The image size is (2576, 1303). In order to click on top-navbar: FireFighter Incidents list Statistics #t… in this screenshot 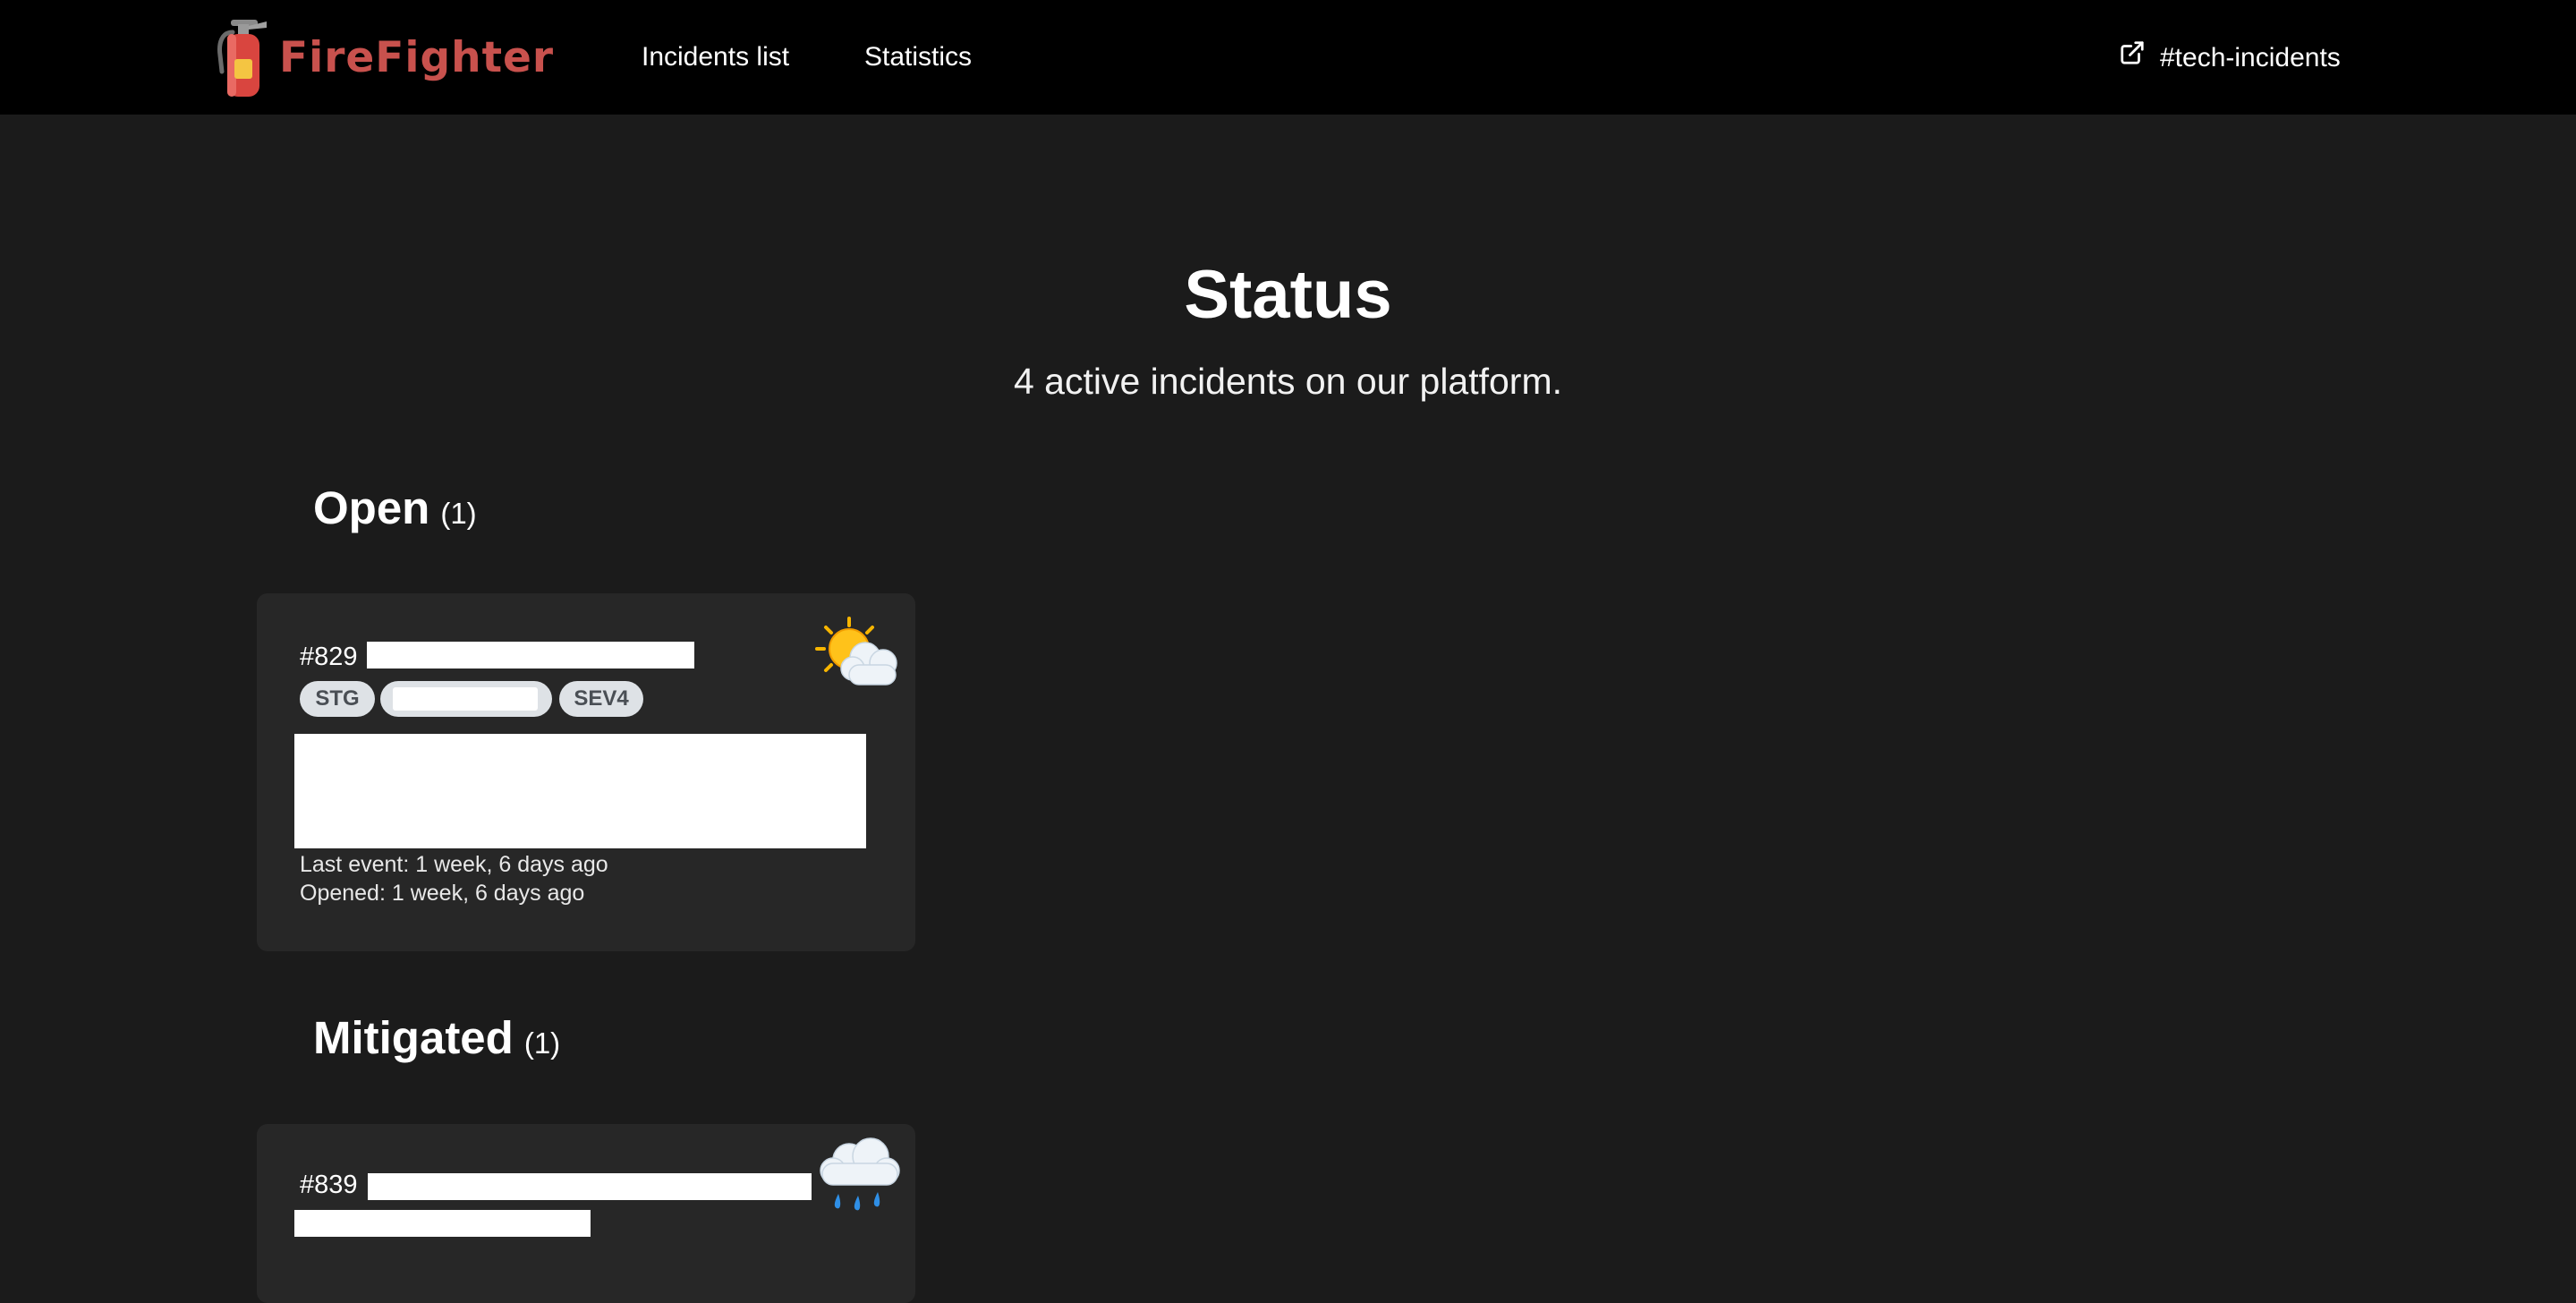, I will do `click(1288, 57)`.